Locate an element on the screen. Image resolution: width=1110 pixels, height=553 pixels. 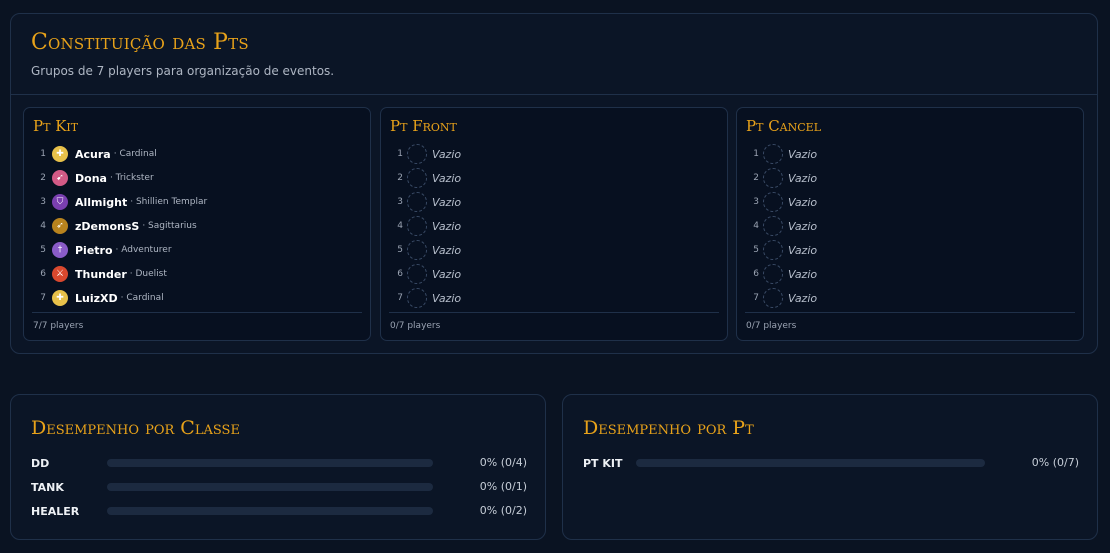
performance-row: PT KIT 0% (0/7) is located at coordinates (831, 463).